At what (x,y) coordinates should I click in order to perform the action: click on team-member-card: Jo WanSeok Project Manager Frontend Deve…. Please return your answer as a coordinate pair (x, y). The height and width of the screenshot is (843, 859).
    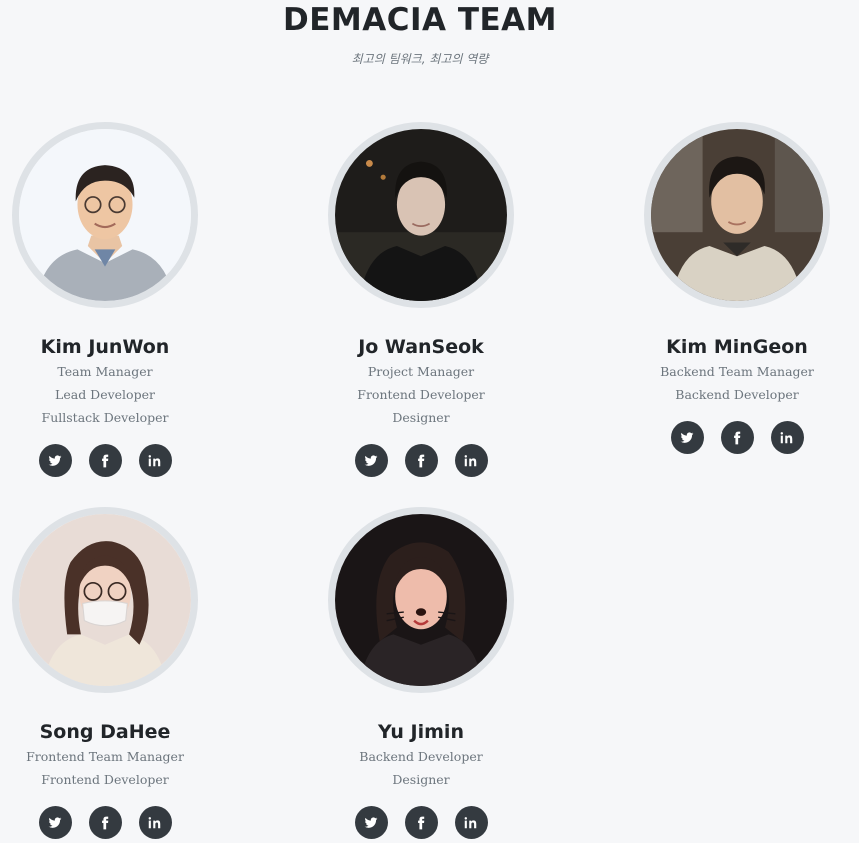
    Looking at the image, I should click on (421, 299).